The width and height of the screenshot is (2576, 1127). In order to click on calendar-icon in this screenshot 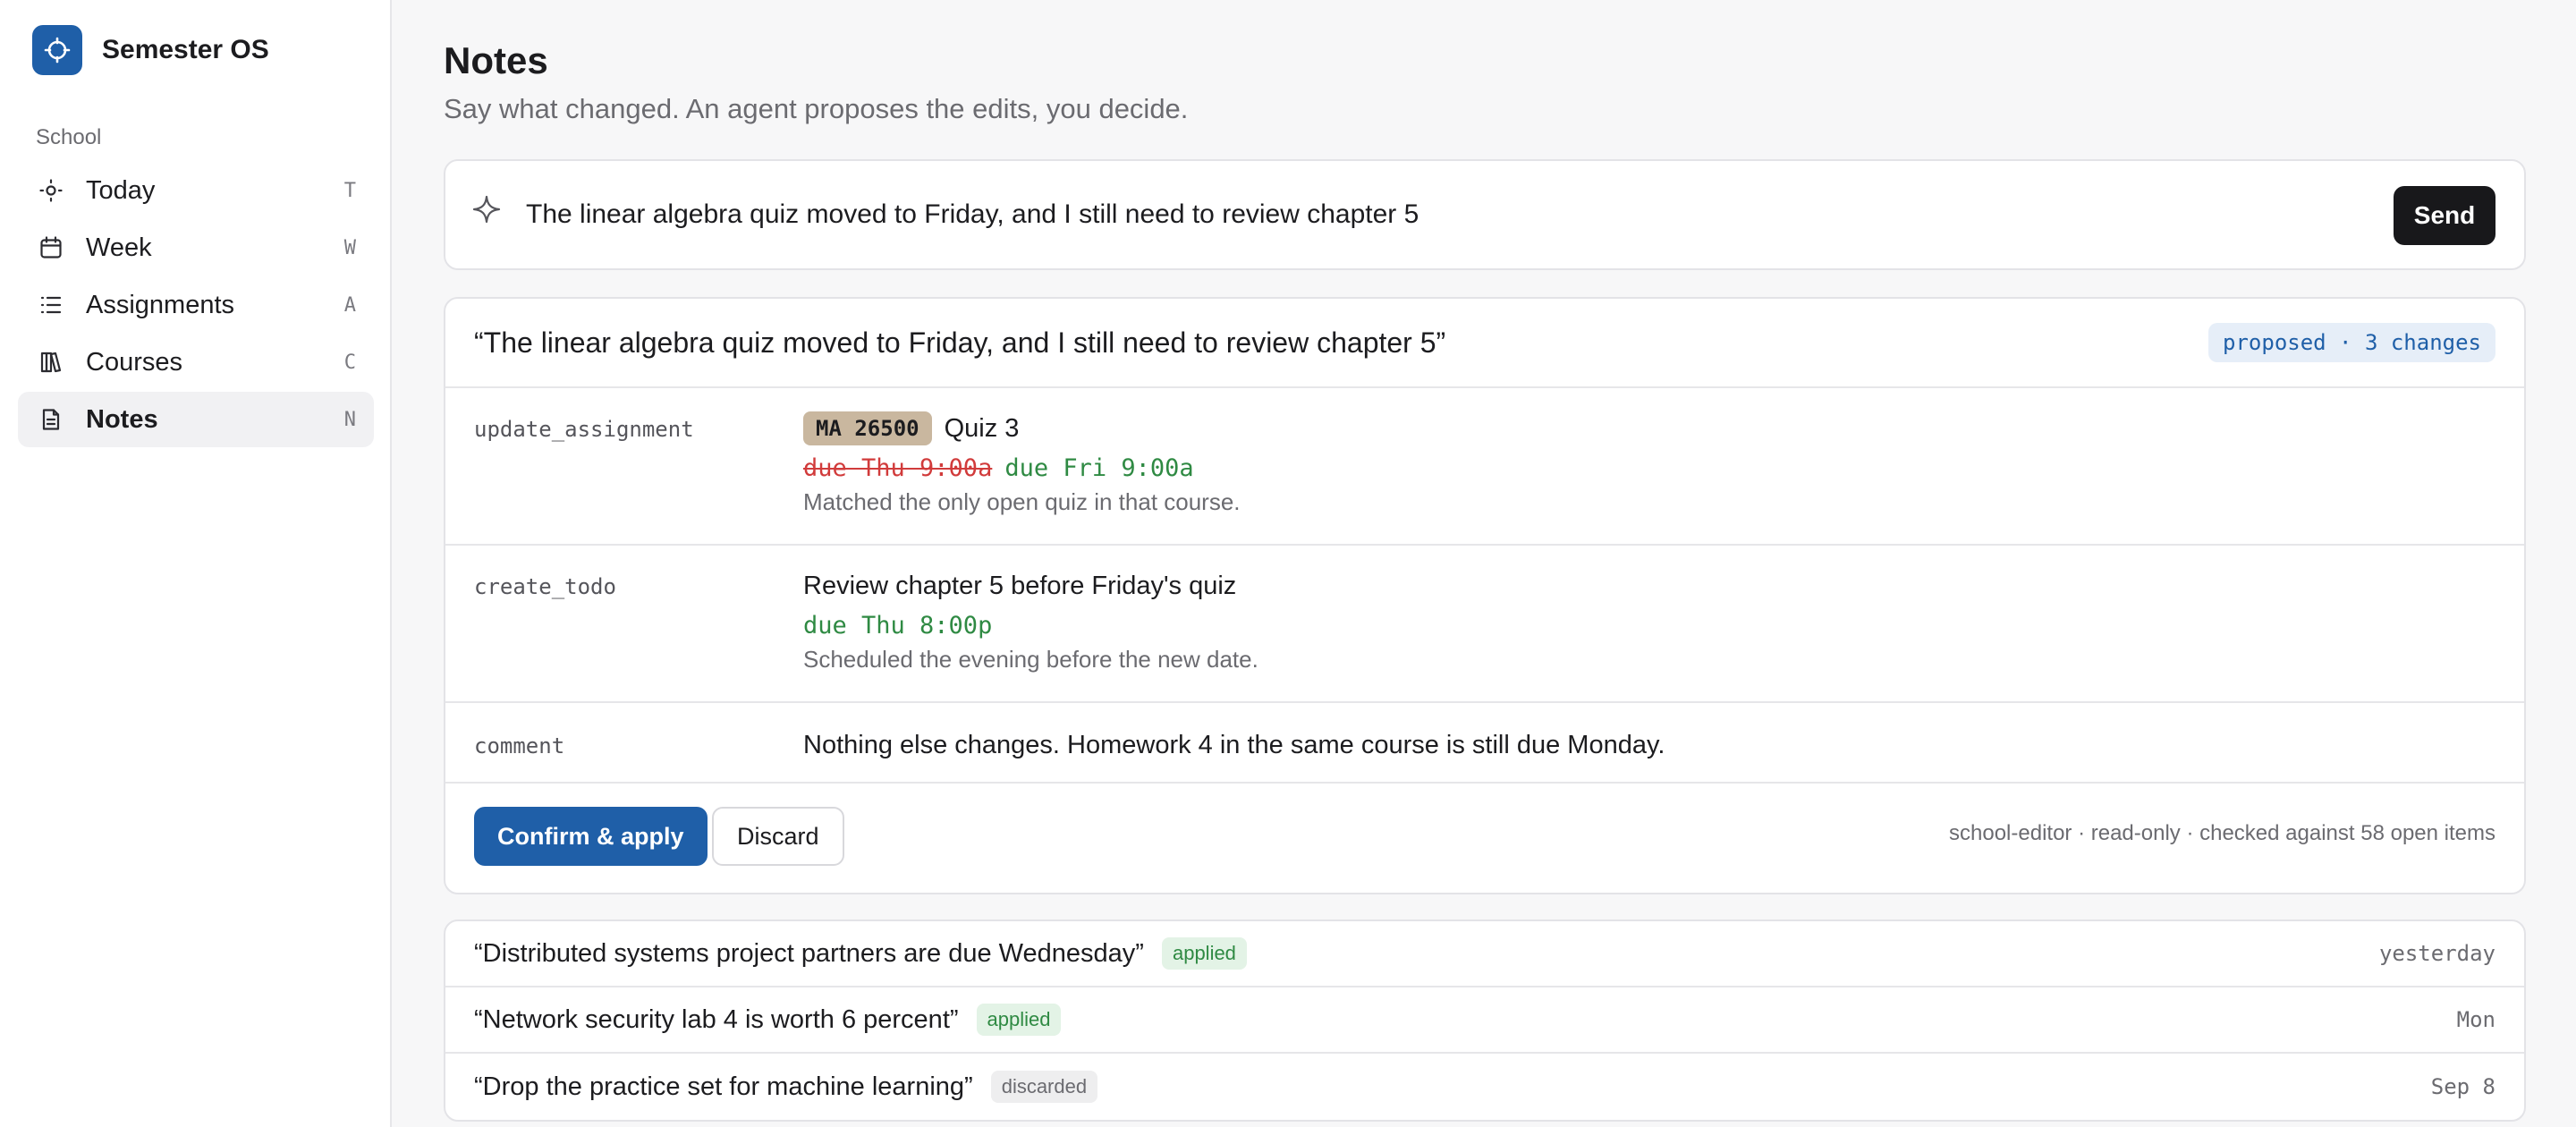, I will do `click(51, 247)`.